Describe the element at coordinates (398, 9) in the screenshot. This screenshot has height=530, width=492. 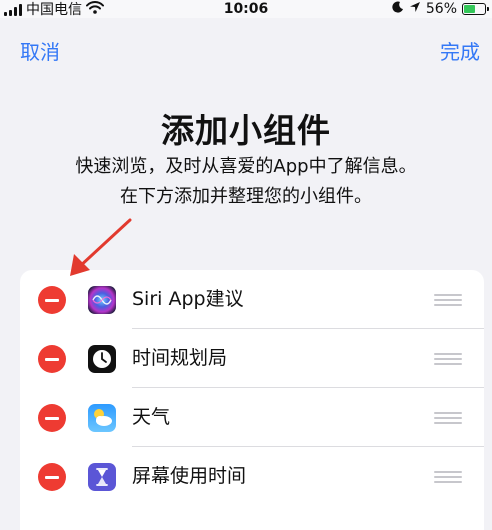
I see `moon-icon` at that location.